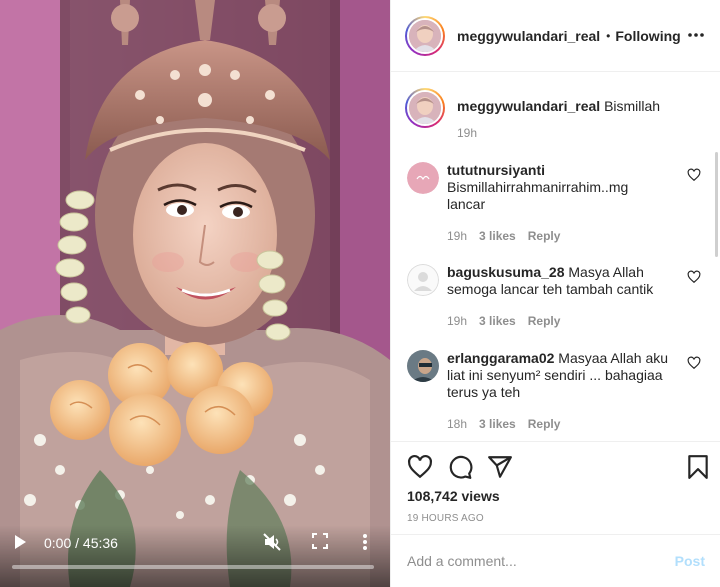  Describe the element at coordinates (445, 518) in the screenshot. I see `post-timestamp: 19 HOURS AGO` at that location.